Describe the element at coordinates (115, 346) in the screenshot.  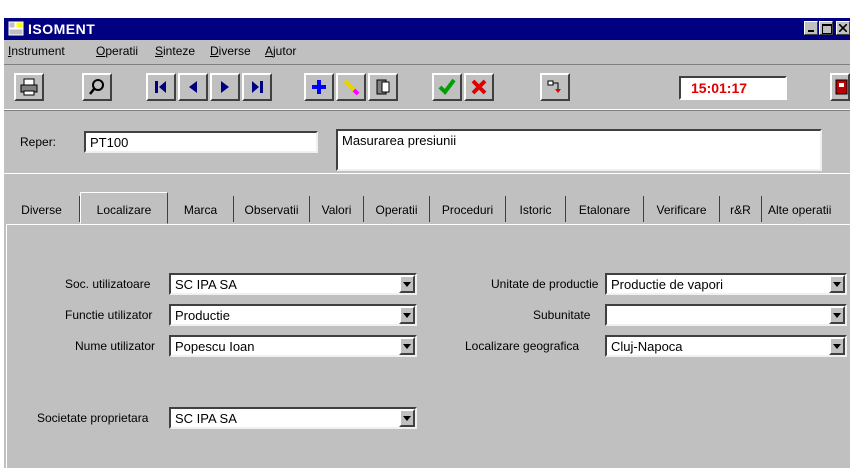
I see `nume-utilizator-label: Nume utilizator` at that location.